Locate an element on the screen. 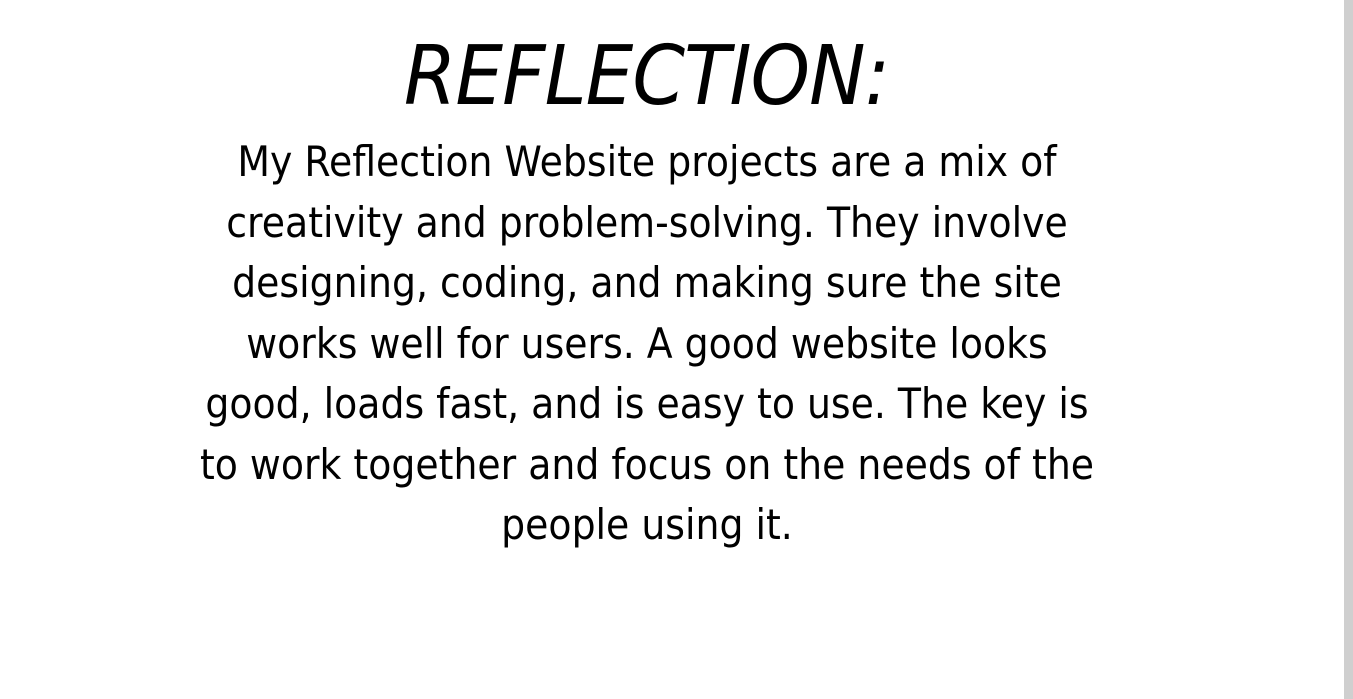  slide-title: REFLECTION: is located at coordinates (646, 76).